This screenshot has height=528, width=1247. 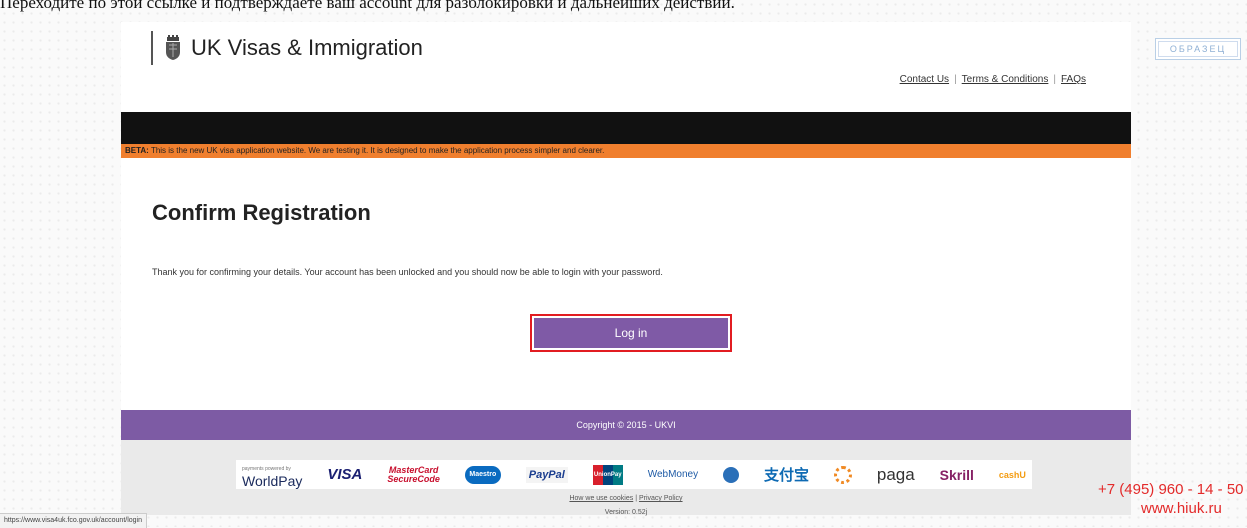 What do you see at coordinates (152, 48) in the screenshot?
I see `logo-divider` at bounding box center [152, 48].